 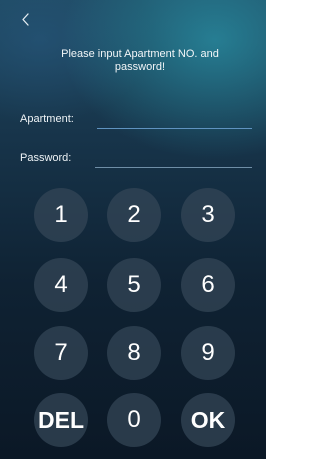 What do you see at coordinates (134, 215) in the screenshot?
I see `key-2: 2` at bounding box center [134, 215].